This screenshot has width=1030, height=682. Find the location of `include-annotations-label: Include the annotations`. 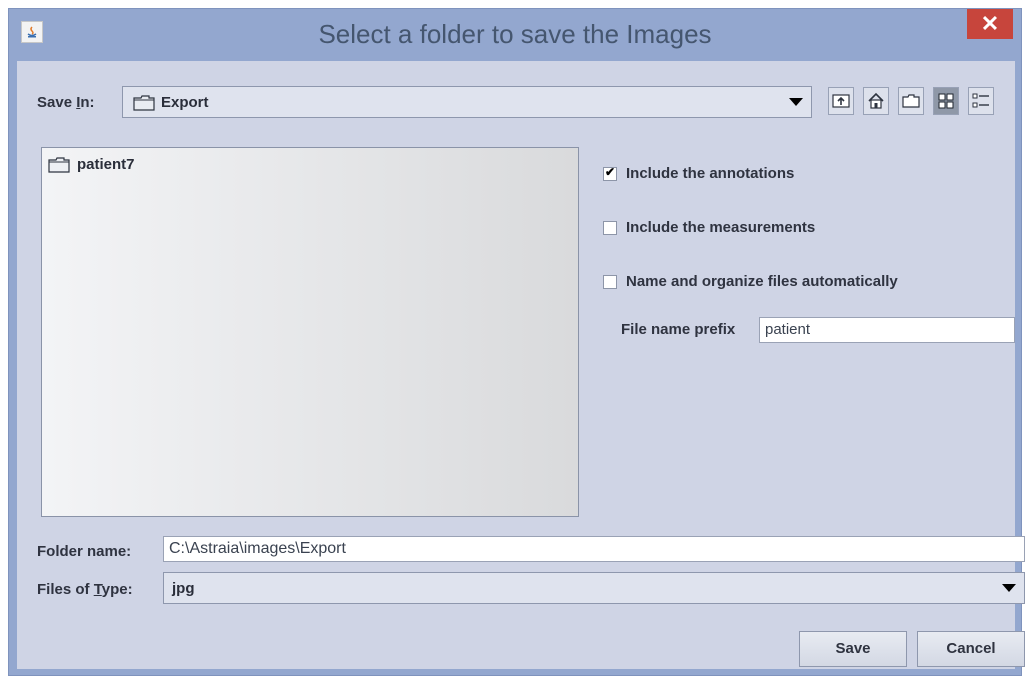

include-annotations-label: Include the annotations is located at coordinates (710, 173).